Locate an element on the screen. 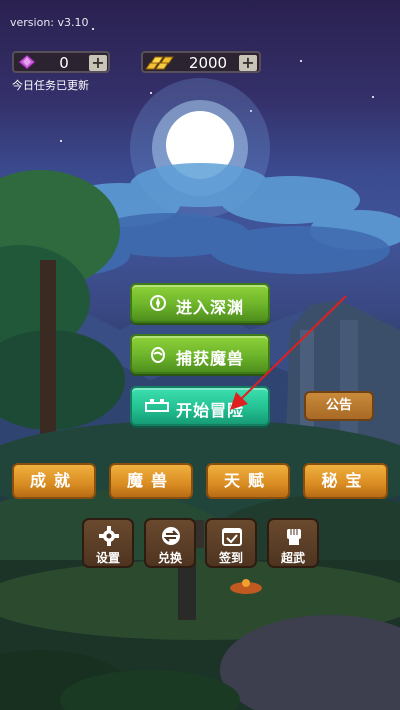 The image size is (400, 710). exchange-button: 兑换 is located at coordinates (170, 543).